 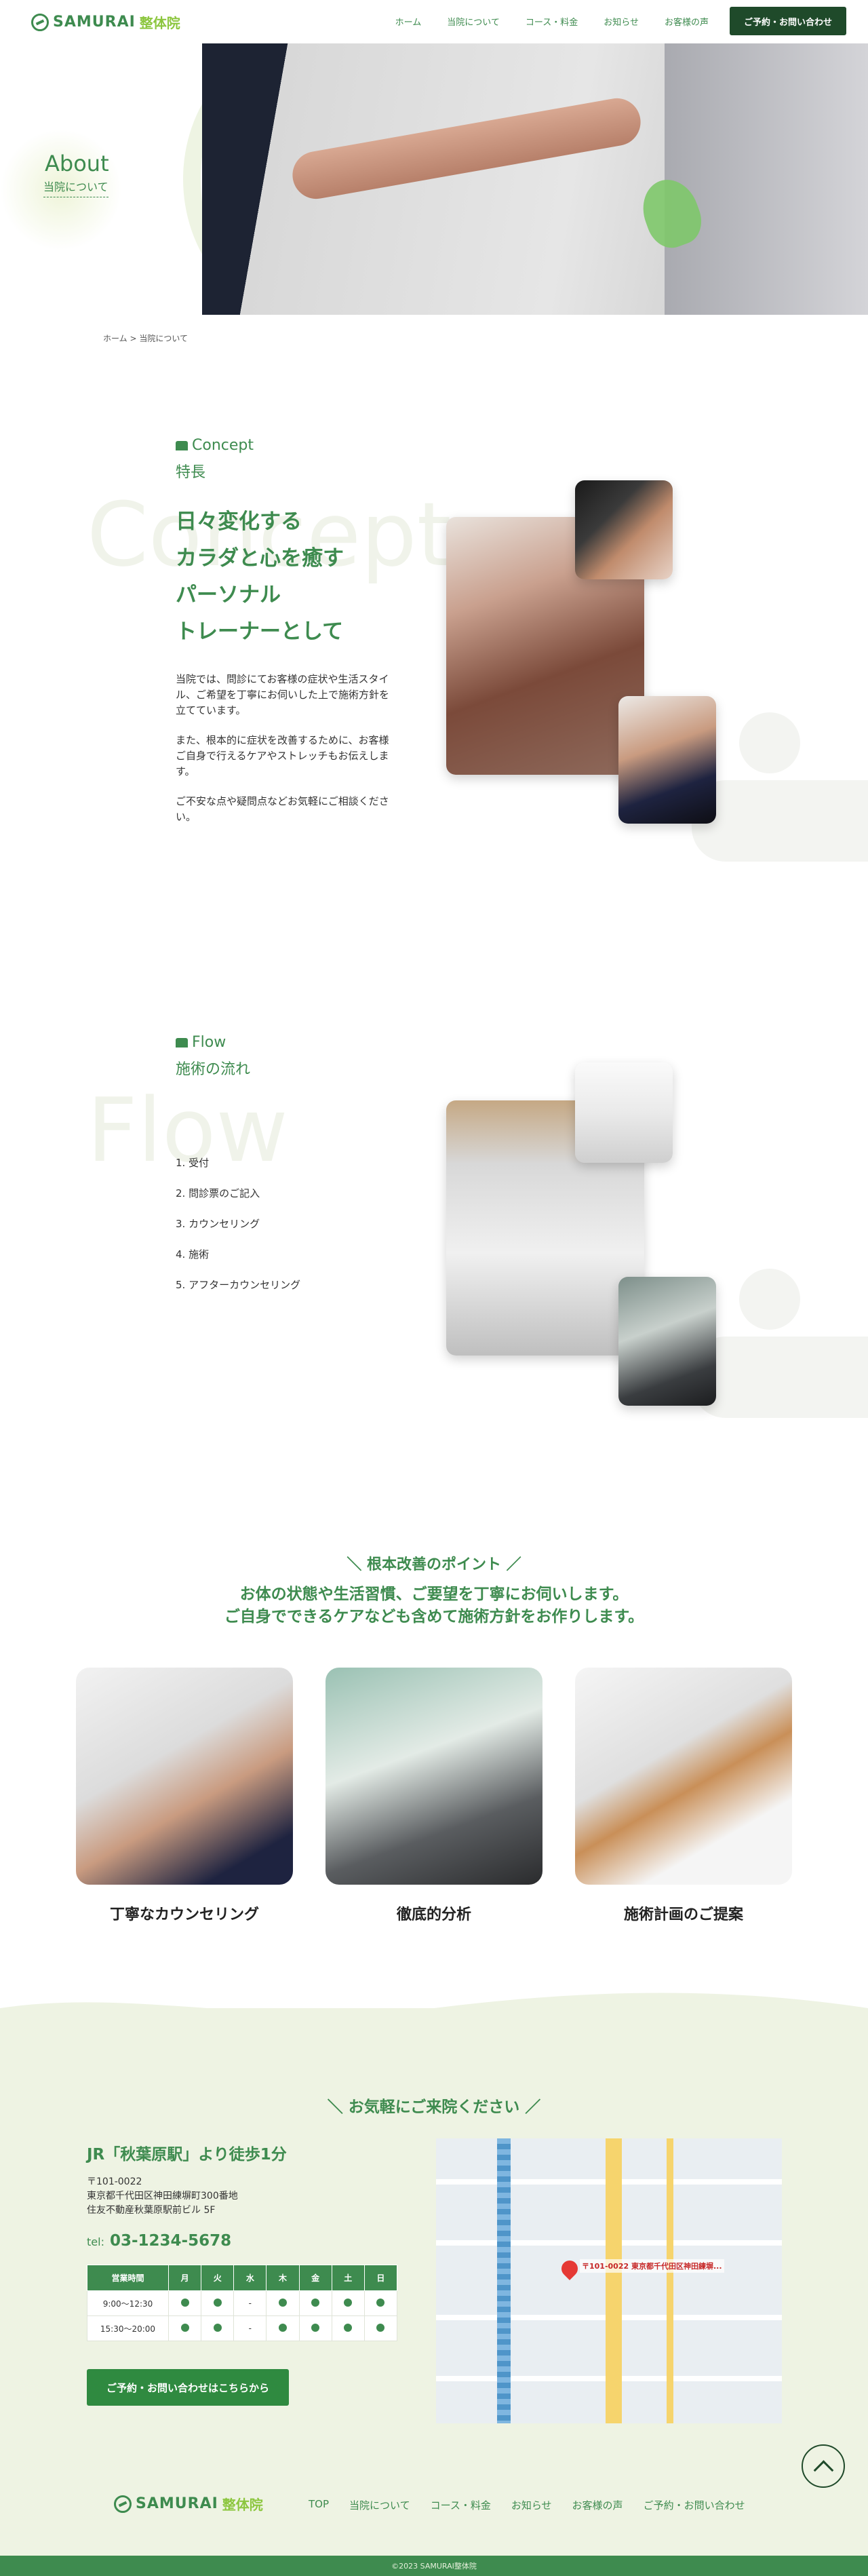 I want to click on address-line: 住友不動産秋葉原駅前ビル 5F, so click(x=151, y=2210).